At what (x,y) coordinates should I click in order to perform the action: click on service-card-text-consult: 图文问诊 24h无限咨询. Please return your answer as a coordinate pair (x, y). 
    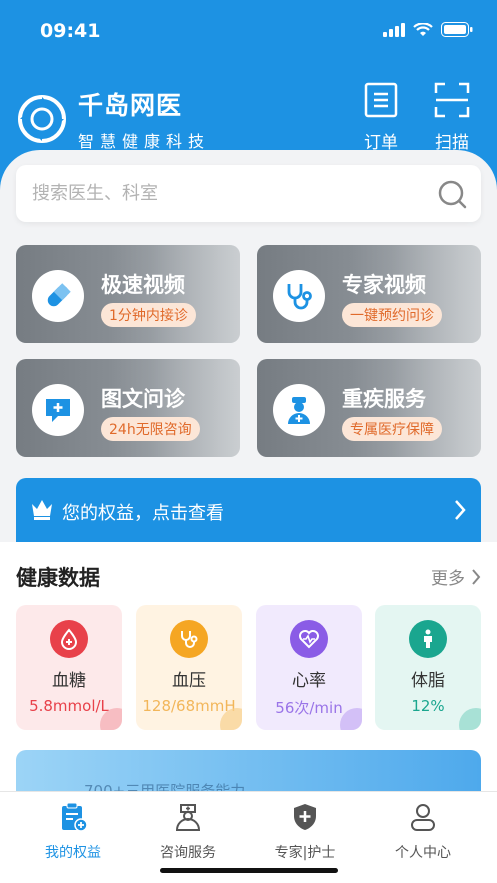
    Looking at the image, I should click on (128, 408).